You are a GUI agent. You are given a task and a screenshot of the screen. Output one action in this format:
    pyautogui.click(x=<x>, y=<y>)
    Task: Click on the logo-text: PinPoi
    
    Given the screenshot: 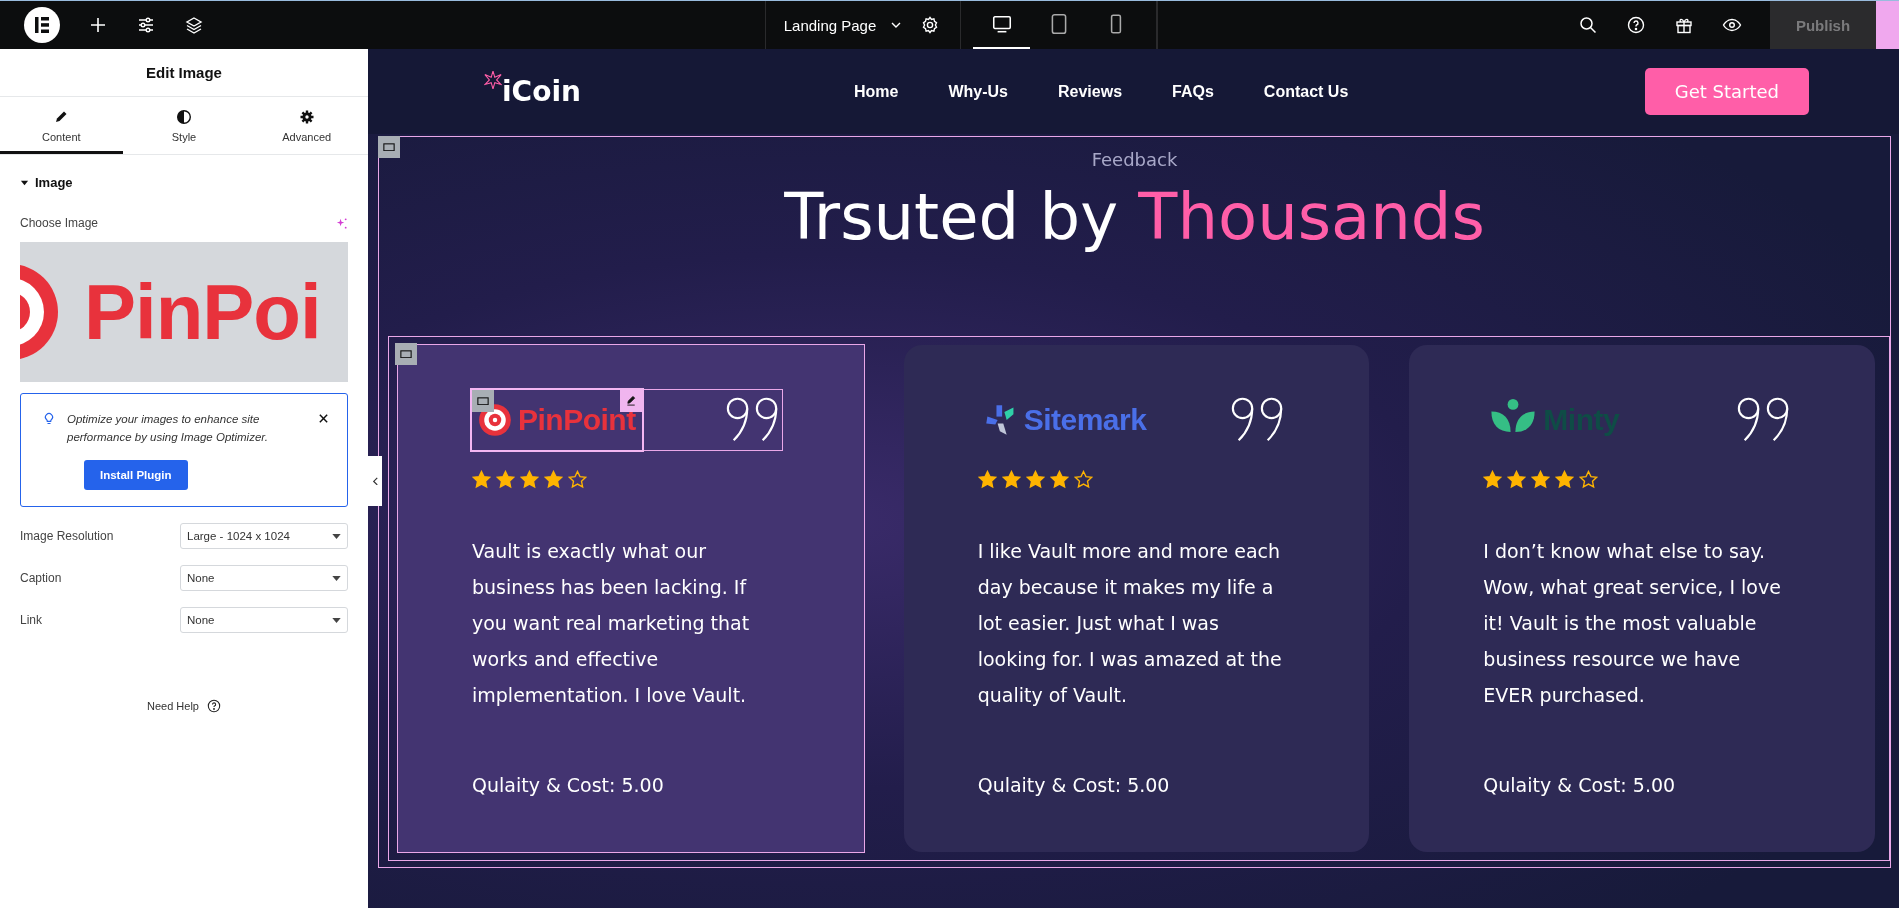 What is the action you would take?
    pyautogui.click(x=202, y=312)
    